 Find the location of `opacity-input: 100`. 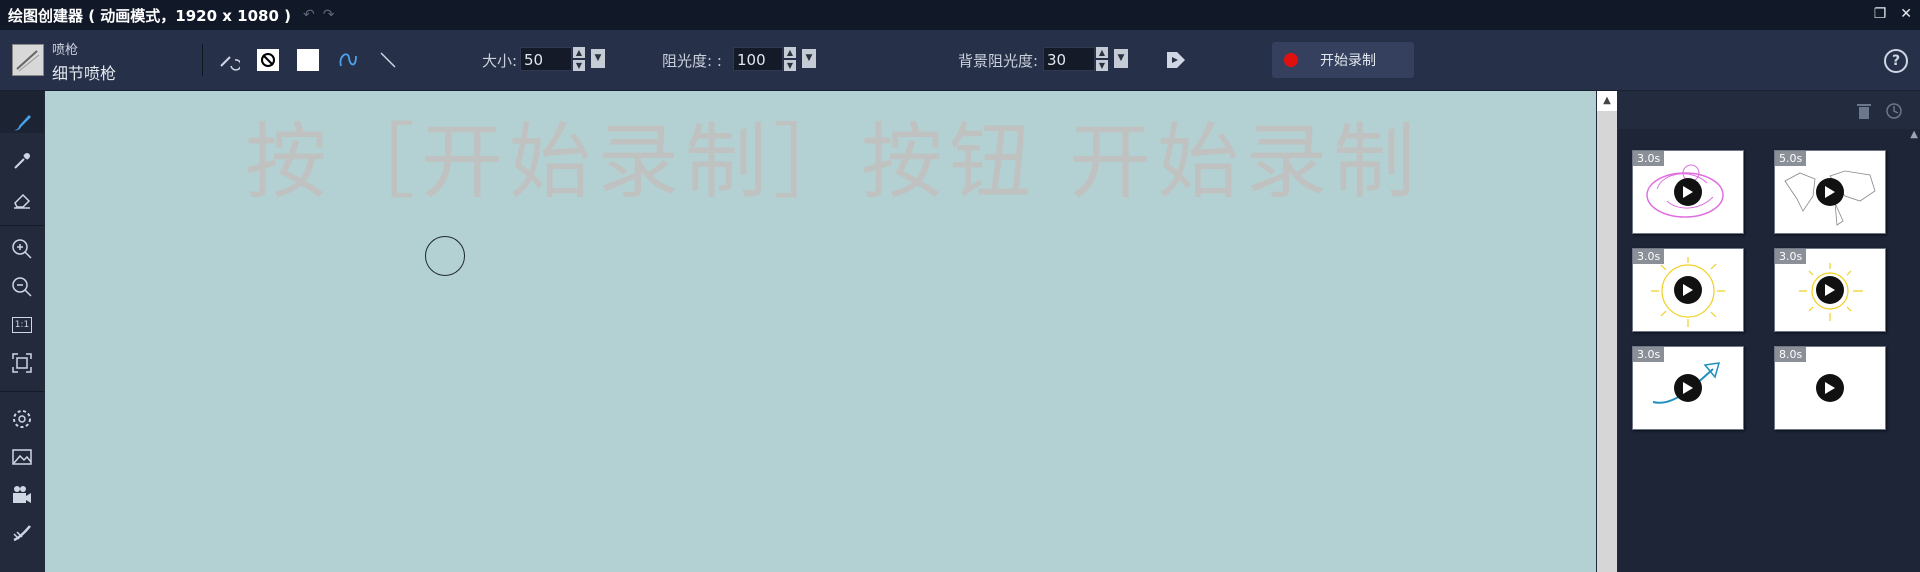

opacity-input: 100 is located at coordinates (758, 59).